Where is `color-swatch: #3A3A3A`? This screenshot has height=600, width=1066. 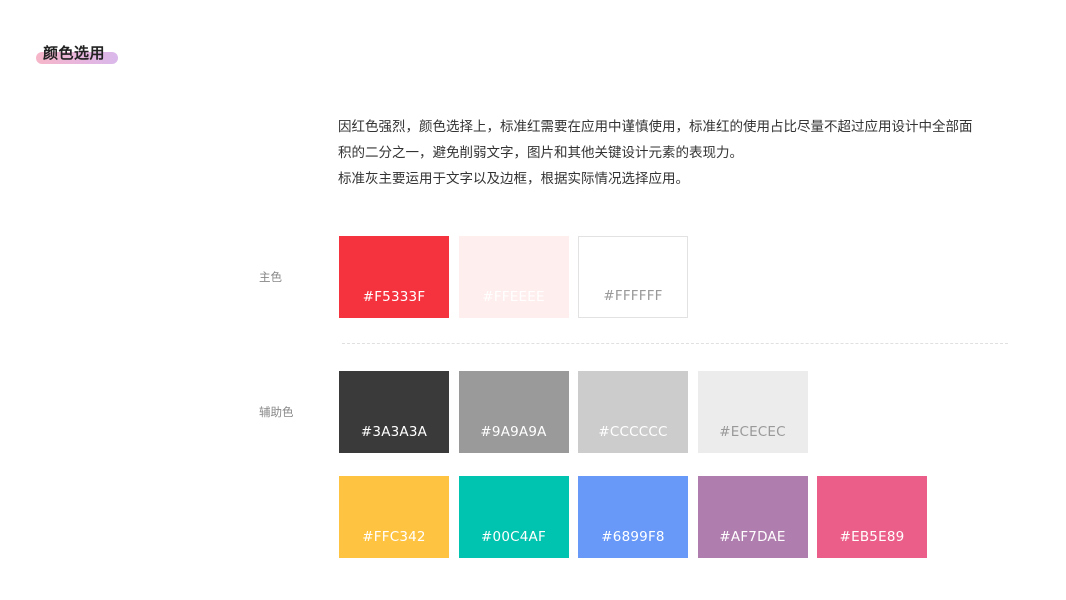
color-swatch: #3A3A3A is located at coordinates (394, 412).